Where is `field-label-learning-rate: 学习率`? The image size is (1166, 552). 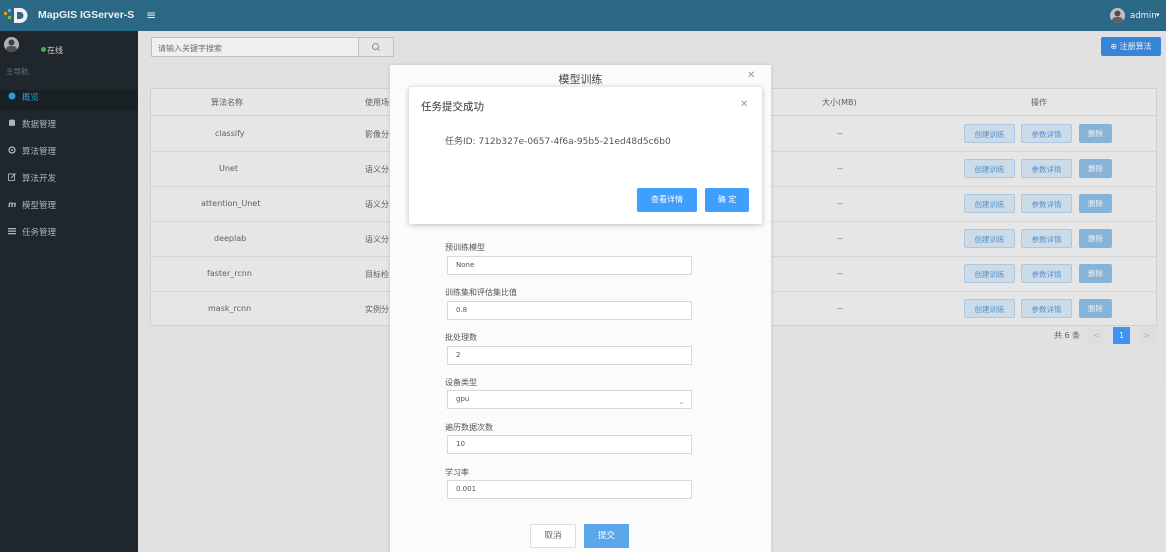 field-label-learning-rate: 学习率 is located at coordinates (457, 472).